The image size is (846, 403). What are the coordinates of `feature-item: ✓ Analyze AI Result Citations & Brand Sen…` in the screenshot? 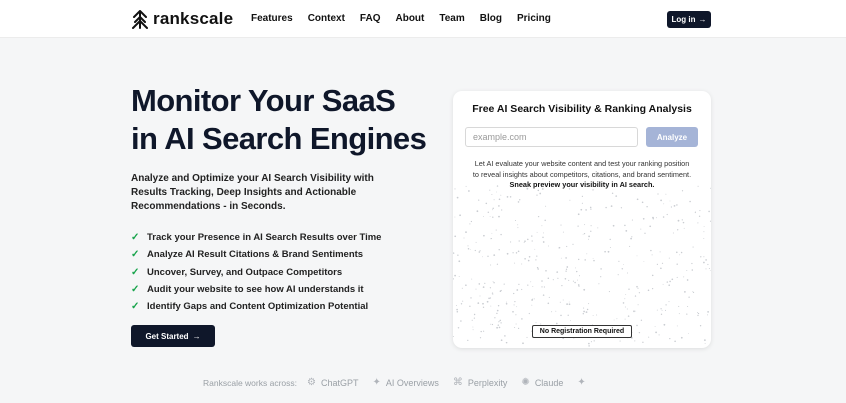 It's located at (256, 254).